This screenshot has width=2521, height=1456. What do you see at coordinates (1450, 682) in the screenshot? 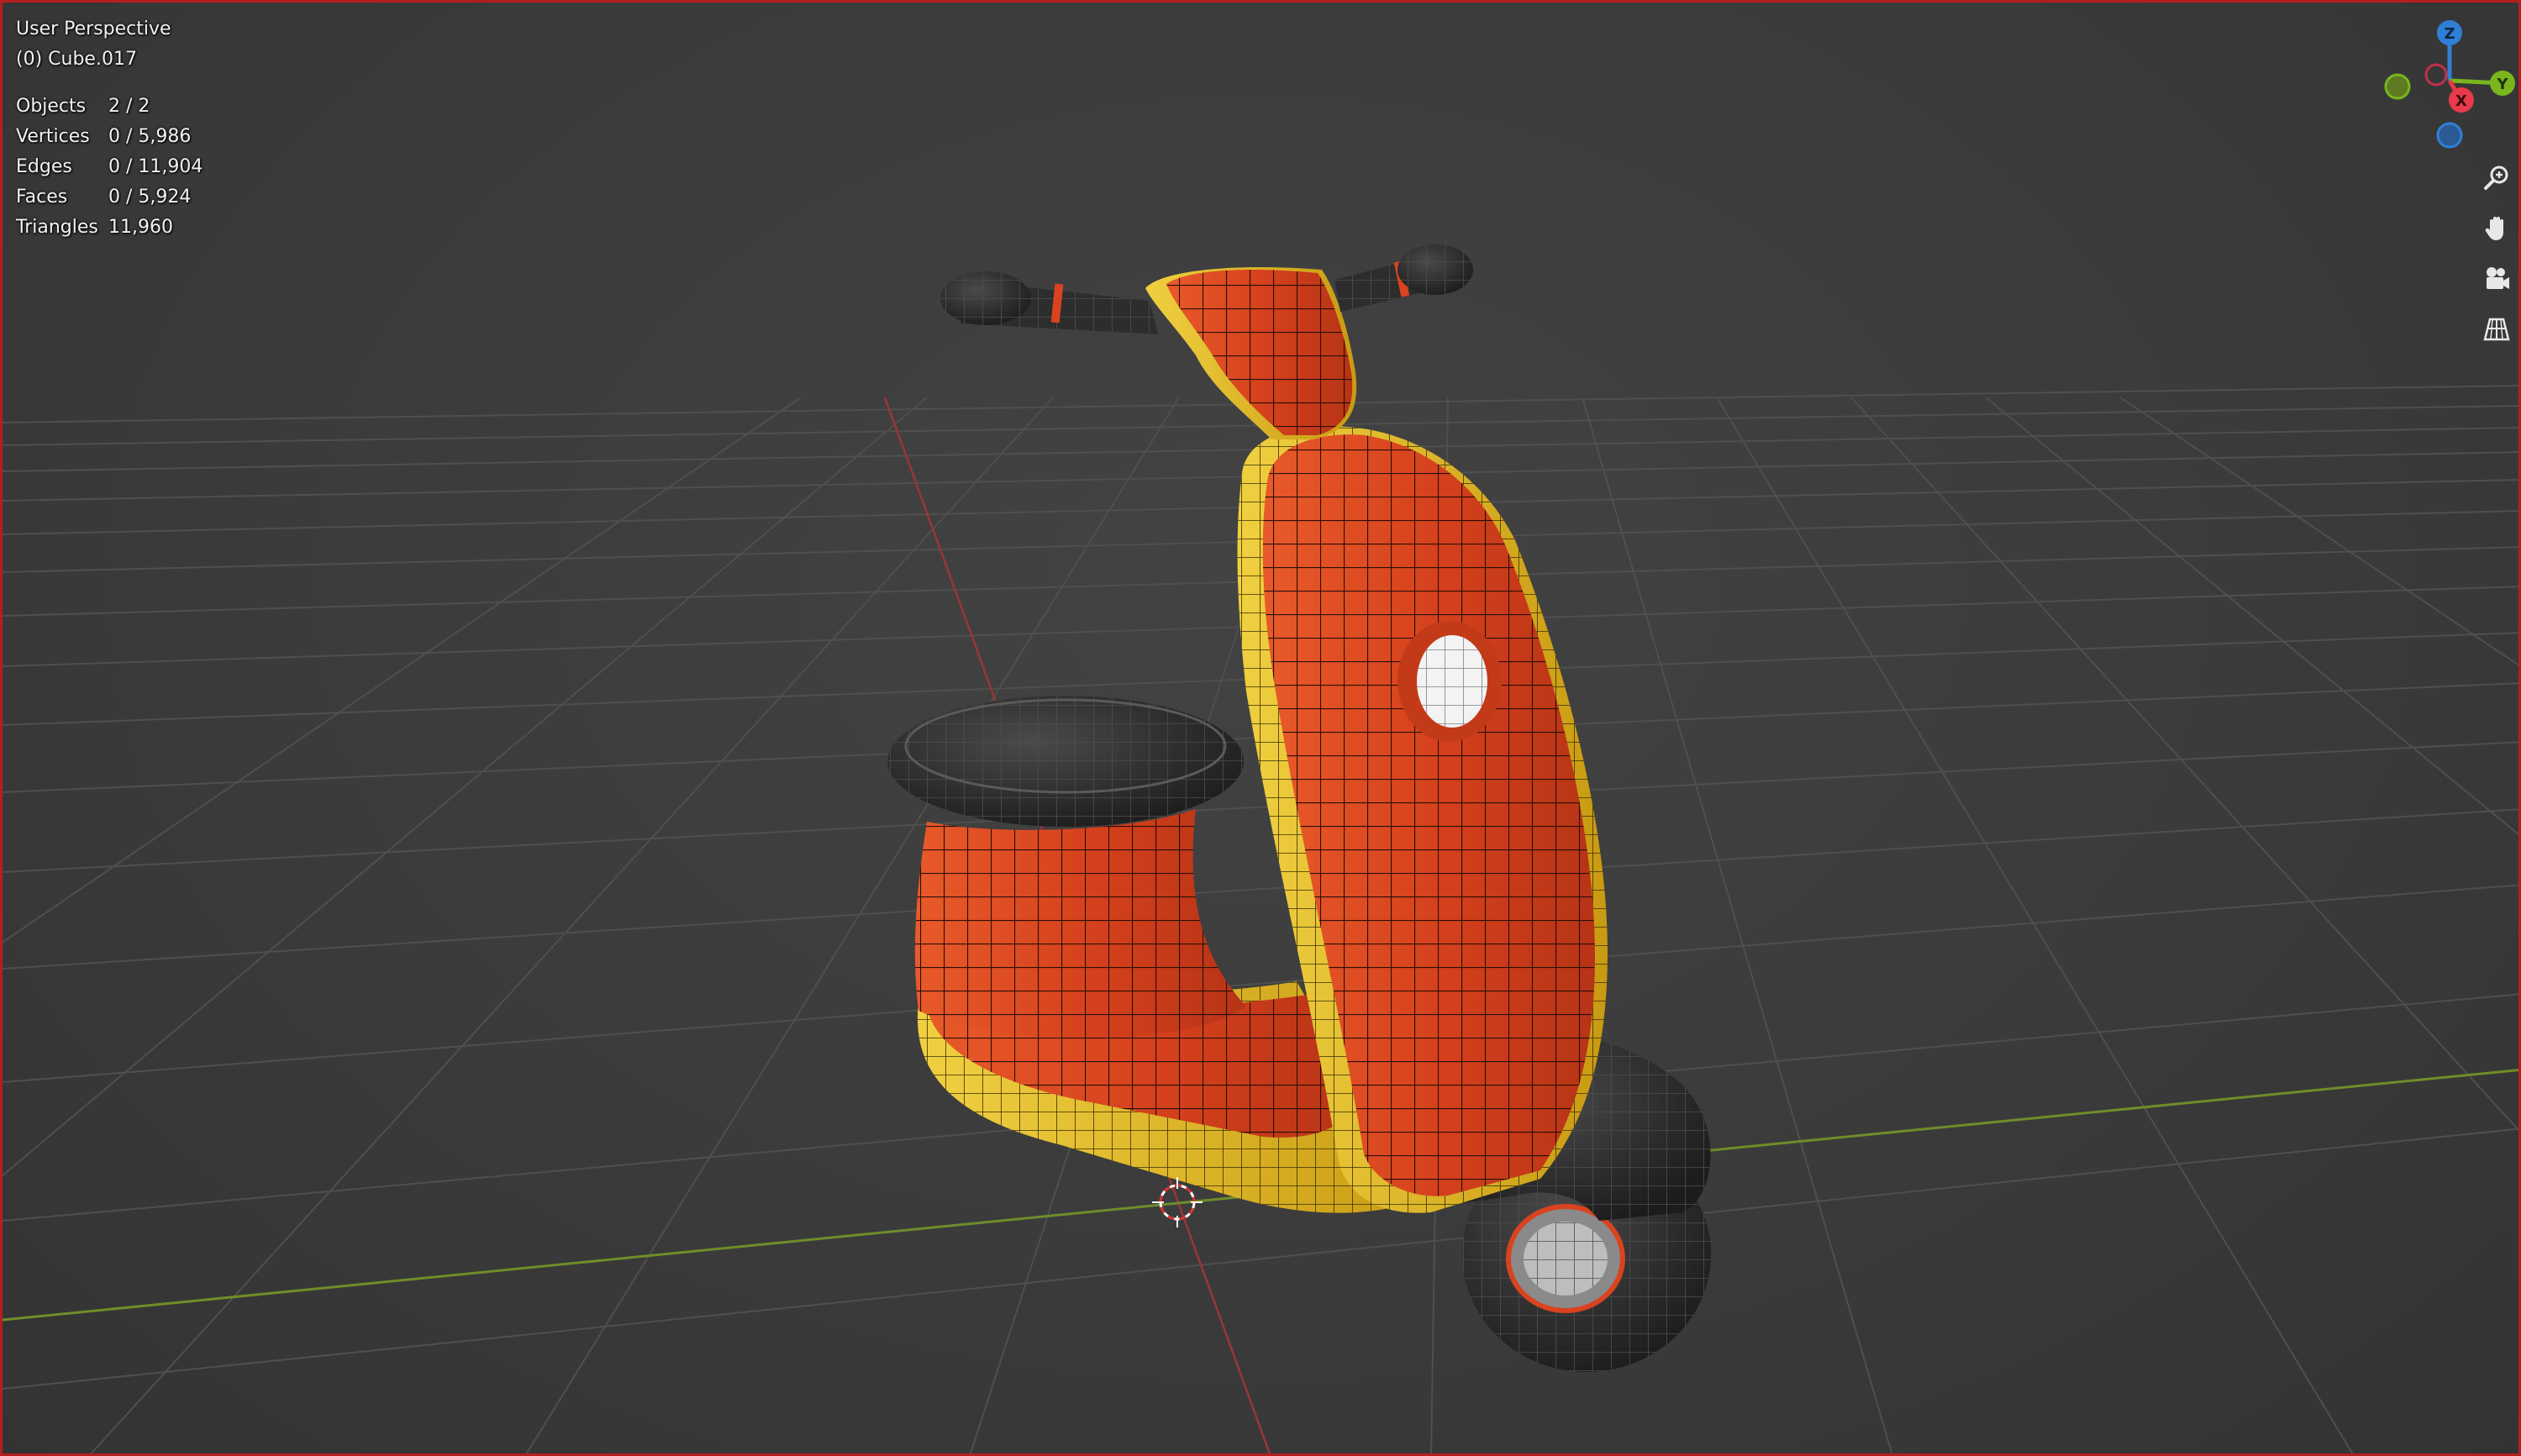
I see `headlight` at bounding box center [1450, 682].